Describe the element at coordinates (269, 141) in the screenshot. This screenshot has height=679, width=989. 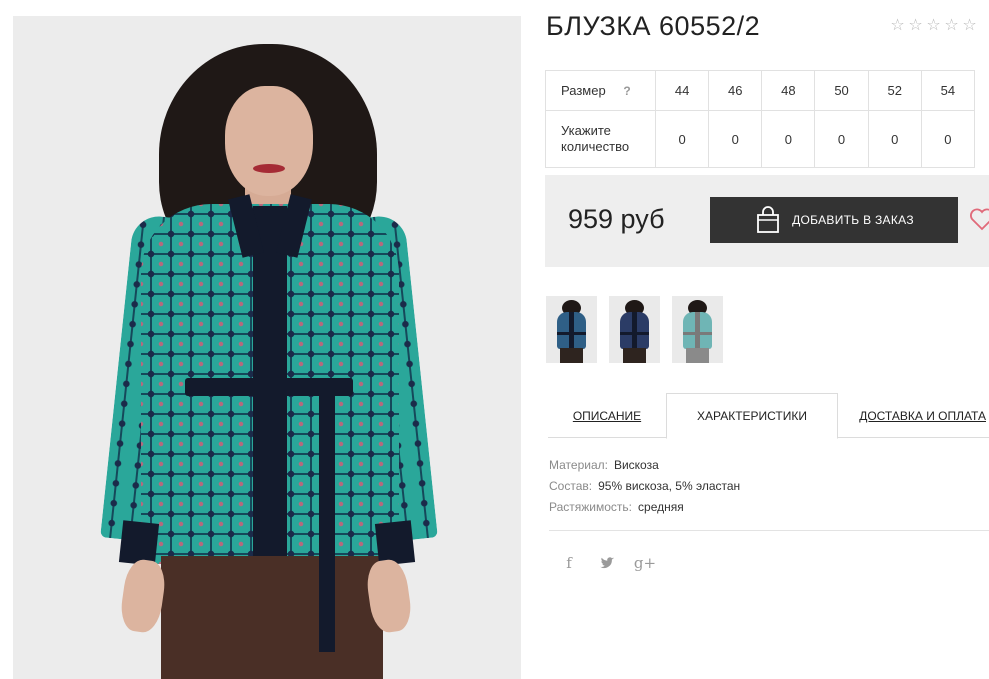
I see `photo-face` at that location.